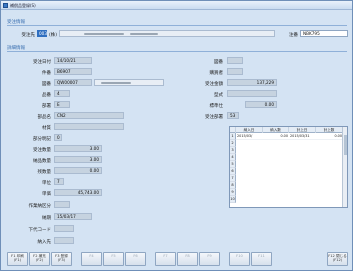 Image resolution: width=353 pixels, height=271 pixels. Describe the element at coordinates (40, 206) in the screenshot. I see `ship-type-label: 作業納区分` at that location.